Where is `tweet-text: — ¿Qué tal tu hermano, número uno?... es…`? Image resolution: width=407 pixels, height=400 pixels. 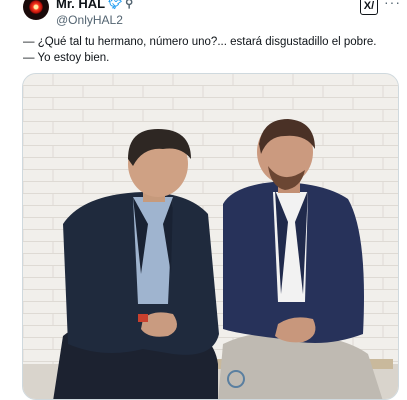
tweet-text: — ¿Qué tal tu hermano, número uno?... es… is located at coordinates (212, 50).